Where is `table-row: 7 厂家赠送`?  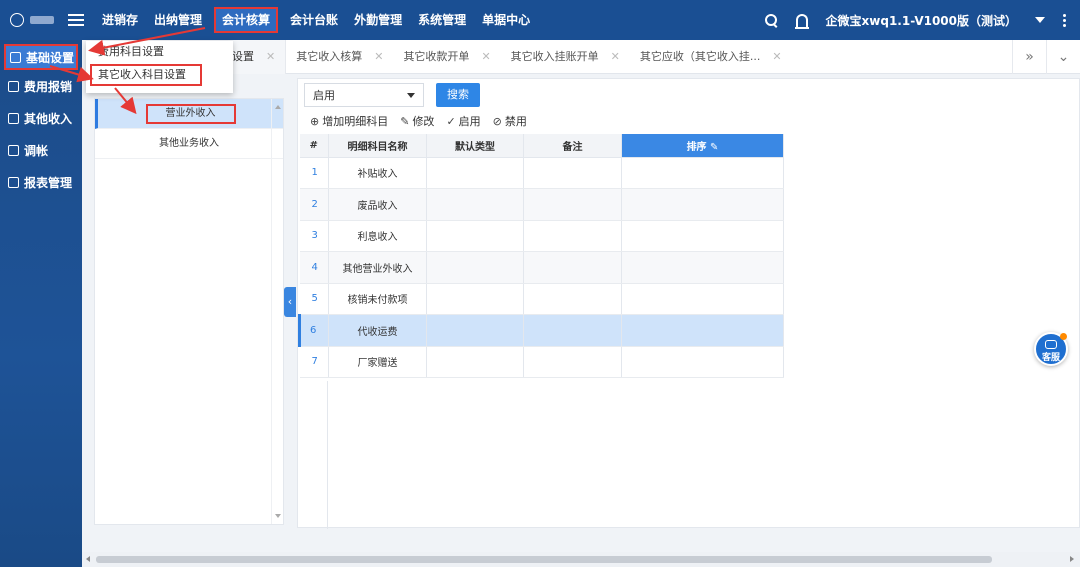
table-row: 7 厂家赠送 is located at coordinates (541, 362).